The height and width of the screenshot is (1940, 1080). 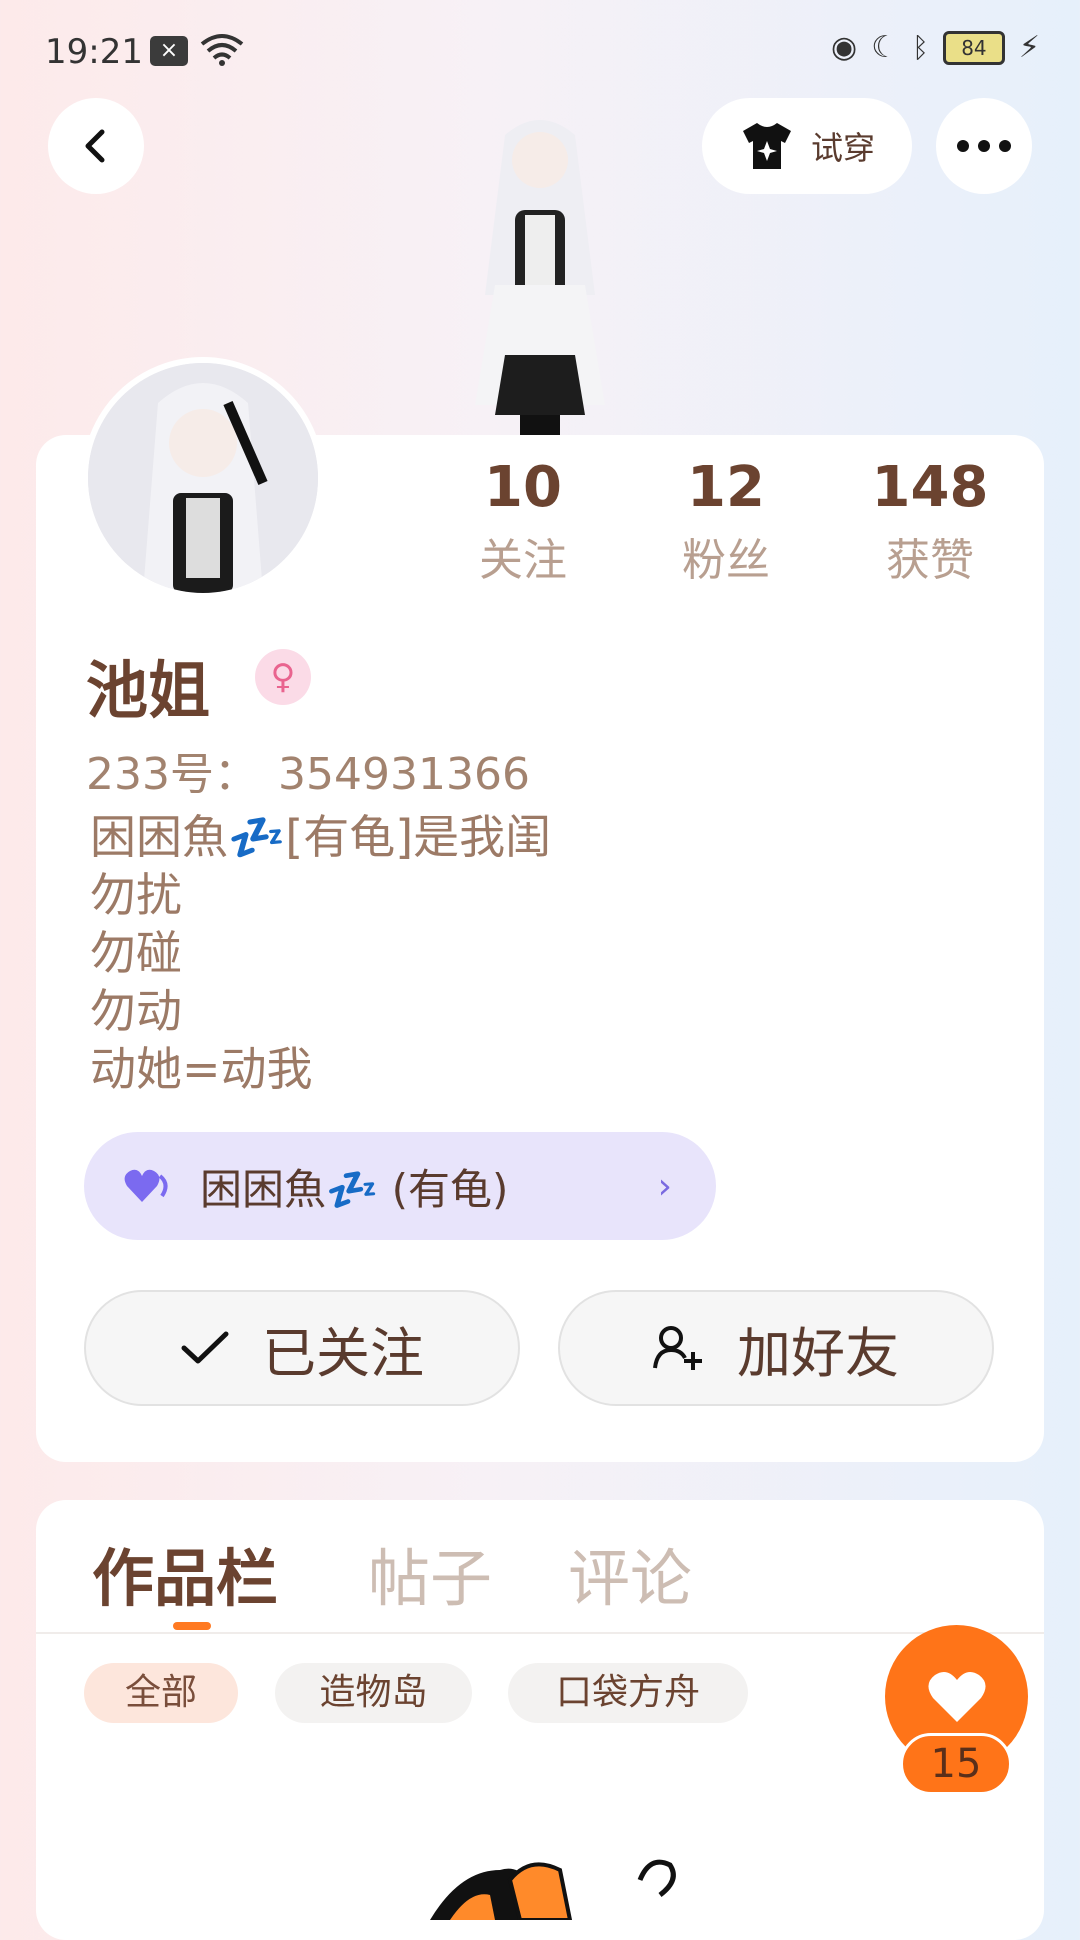 What do you see at coordinates (373, 1693) in the screenshot?
I see `filter-chip-creation-island: 造物岛` at bounding box center [373, 1693].